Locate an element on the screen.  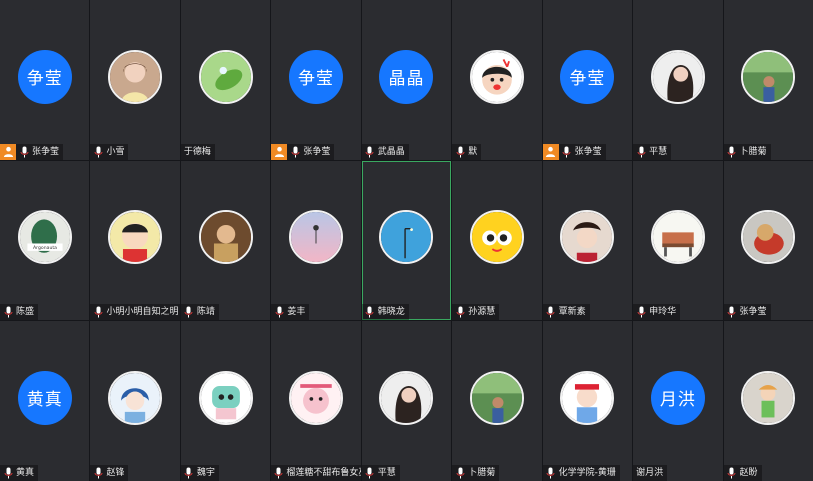
participant-name: 覃新素 is located at coordinates (572, 312).